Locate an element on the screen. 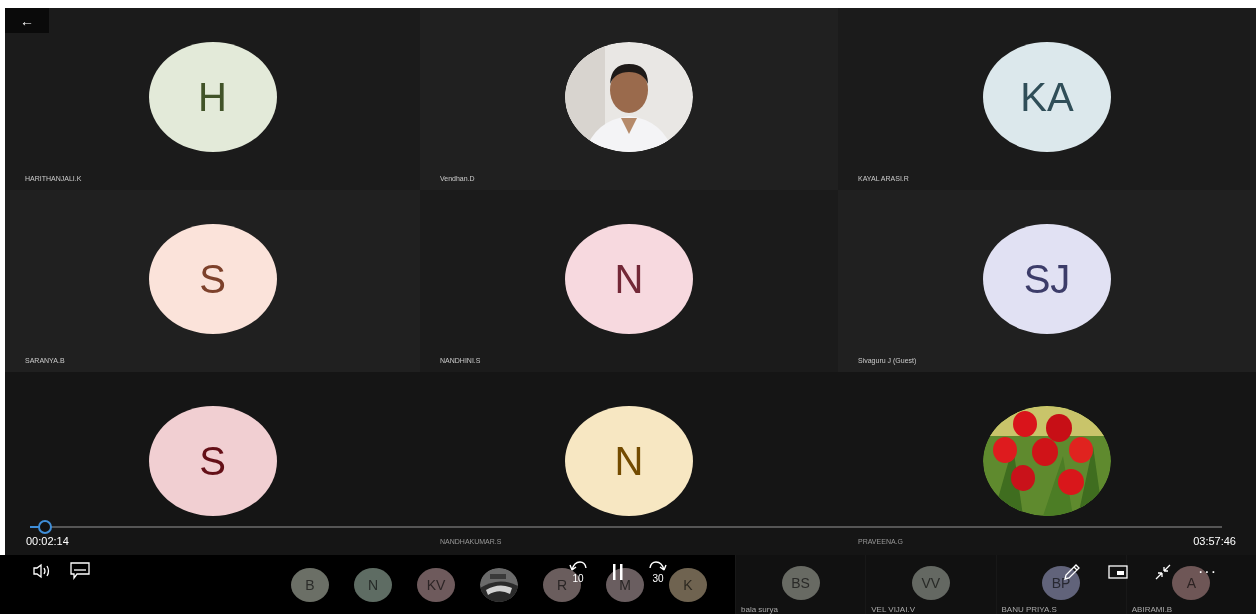 The height and width of the screenshot is (614, 1256). forward-icon is located at coordinates (658, 566).